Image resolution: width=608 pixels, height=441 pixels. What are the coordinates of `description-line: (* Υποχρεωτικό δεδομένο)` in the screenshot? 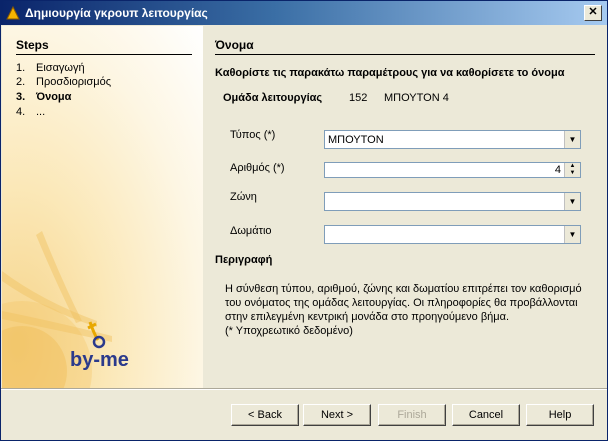 It's located at (289, 331).